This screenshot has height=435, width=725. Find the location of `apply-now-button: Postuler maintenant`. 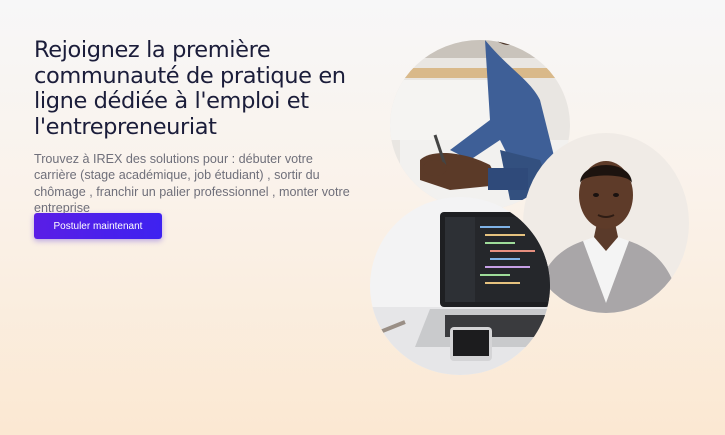

apply-now-button: Postuler maintenant is located at coordinates (98, 226).